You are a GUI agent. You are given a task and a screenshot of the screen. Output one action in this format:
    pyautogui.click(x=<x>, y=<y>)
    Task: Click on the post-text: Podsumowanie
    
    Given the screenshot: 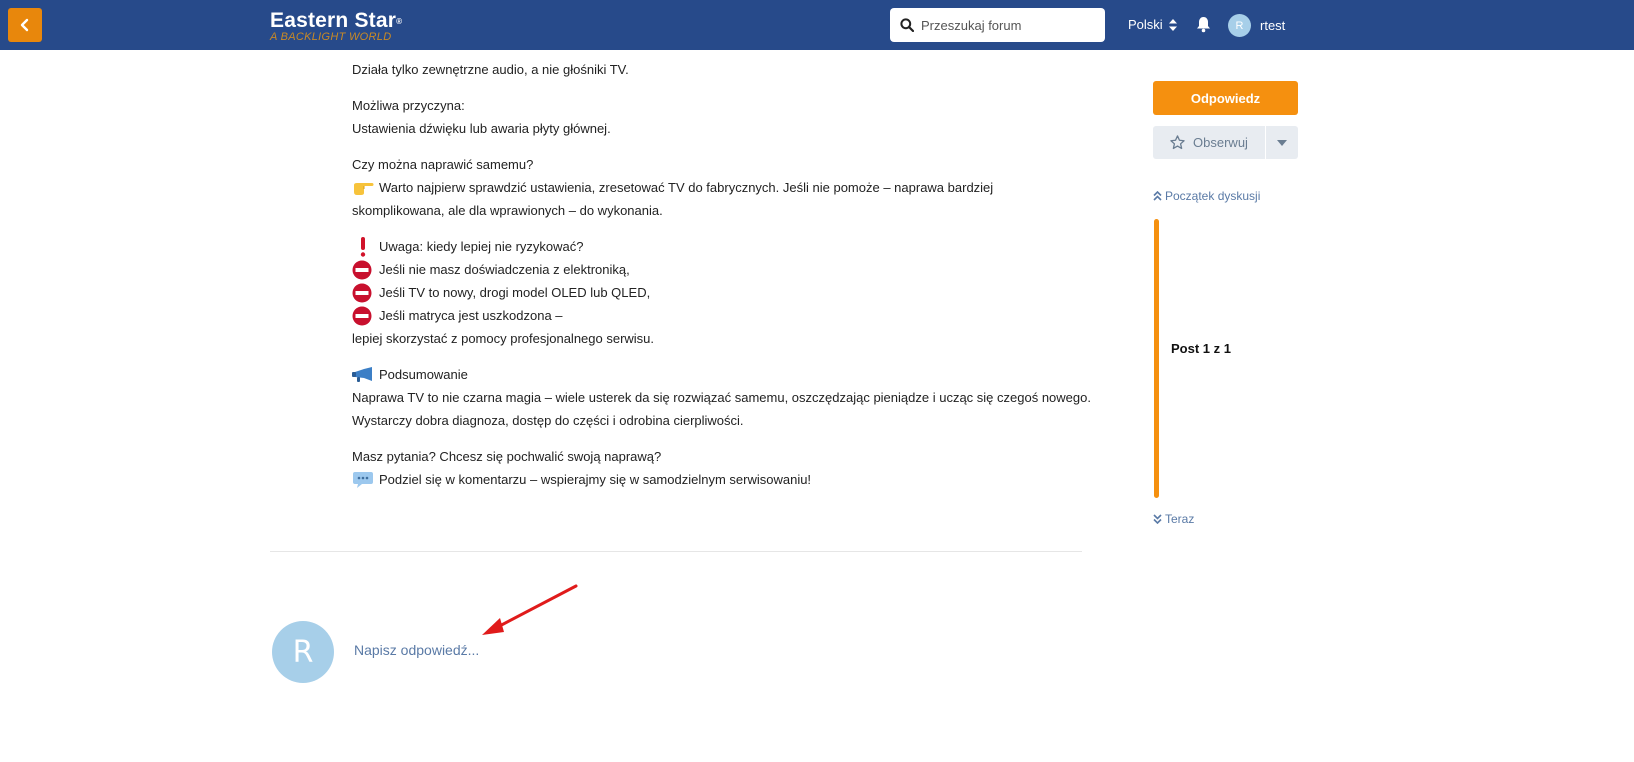 What is the action you would take?
    pyautogui.click(x=423, y=374)
    